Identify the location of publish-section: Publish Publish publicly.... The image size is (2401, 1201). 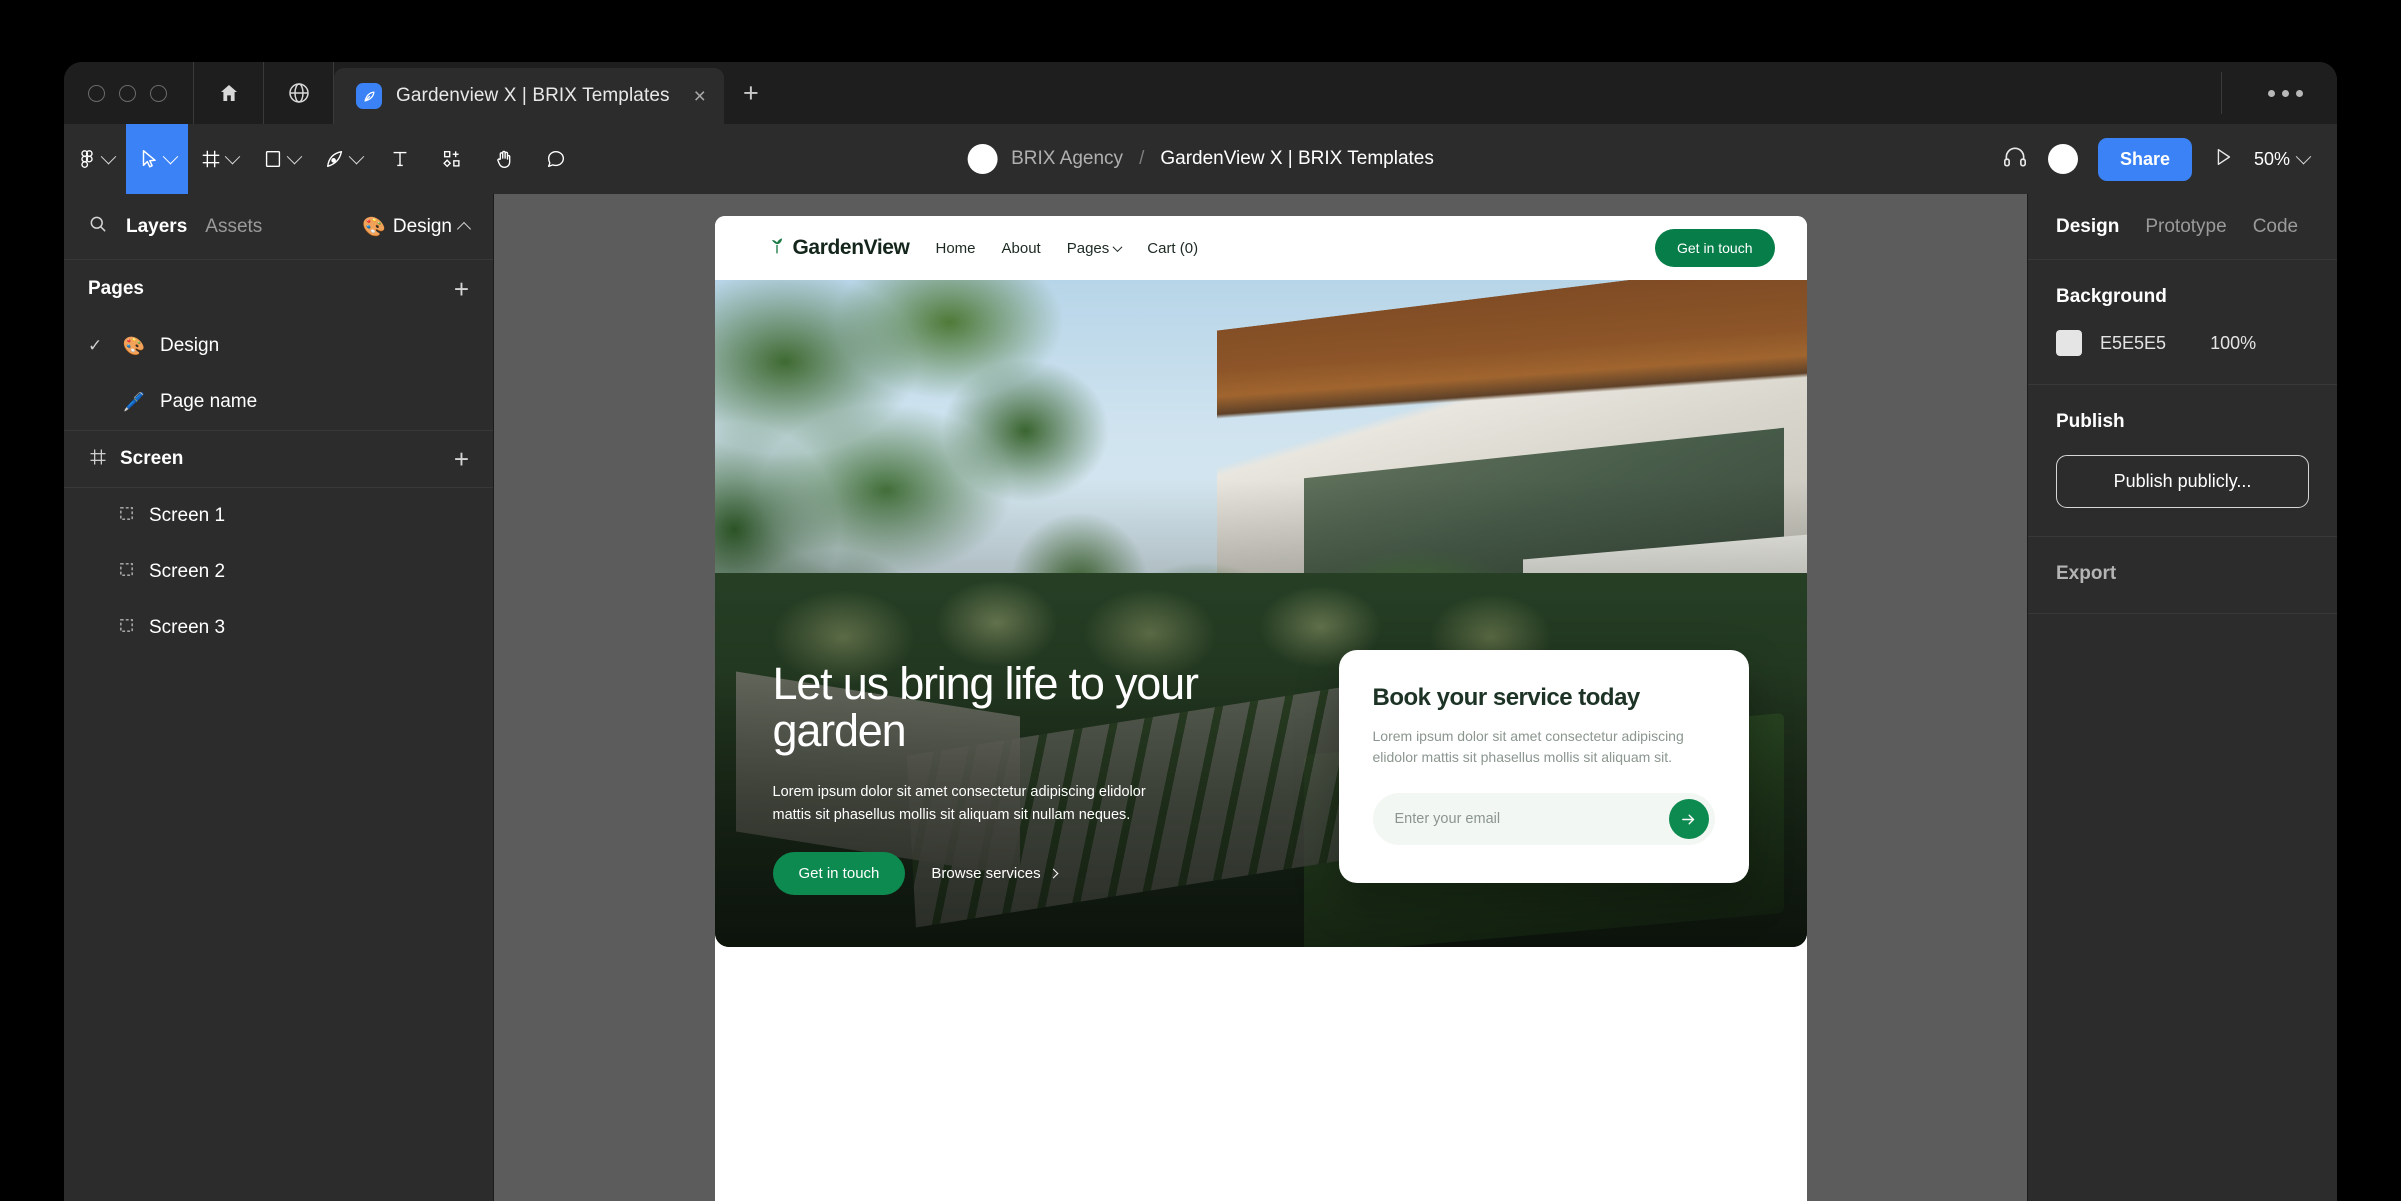
(2182, 461).